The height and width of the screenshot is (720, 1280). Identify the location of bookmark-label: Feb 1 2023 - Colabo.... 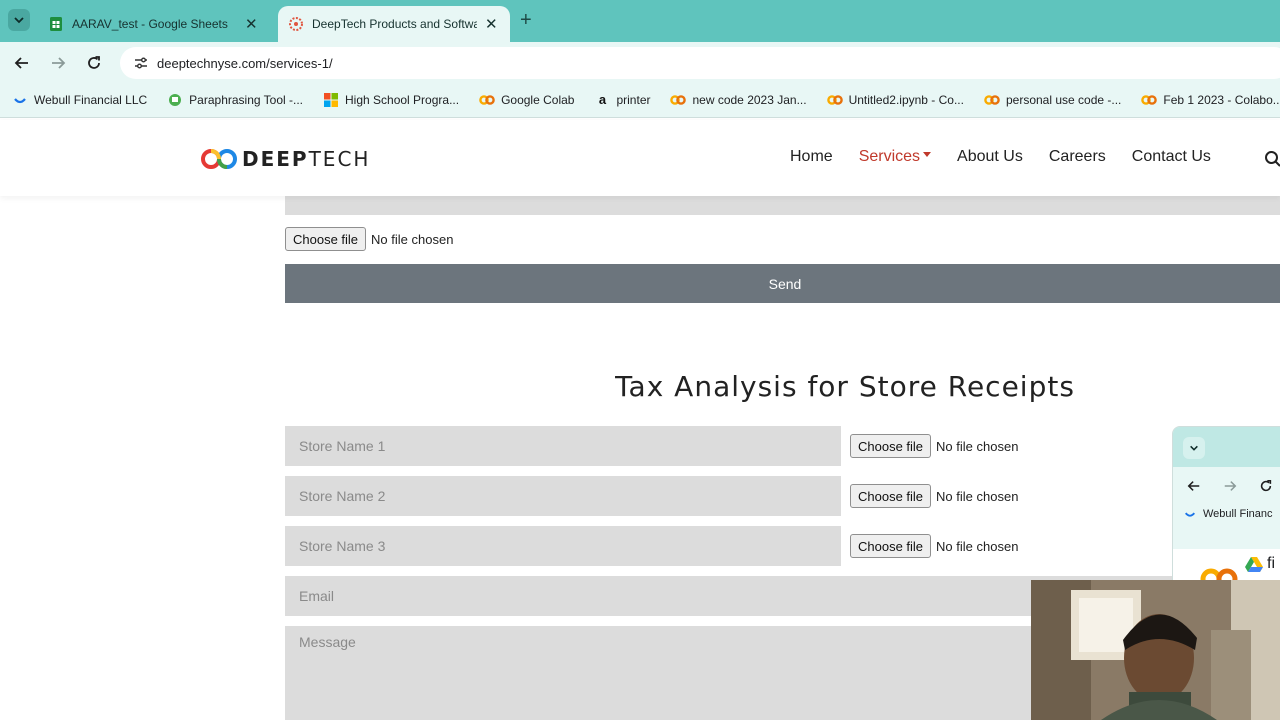
(1221, 99).